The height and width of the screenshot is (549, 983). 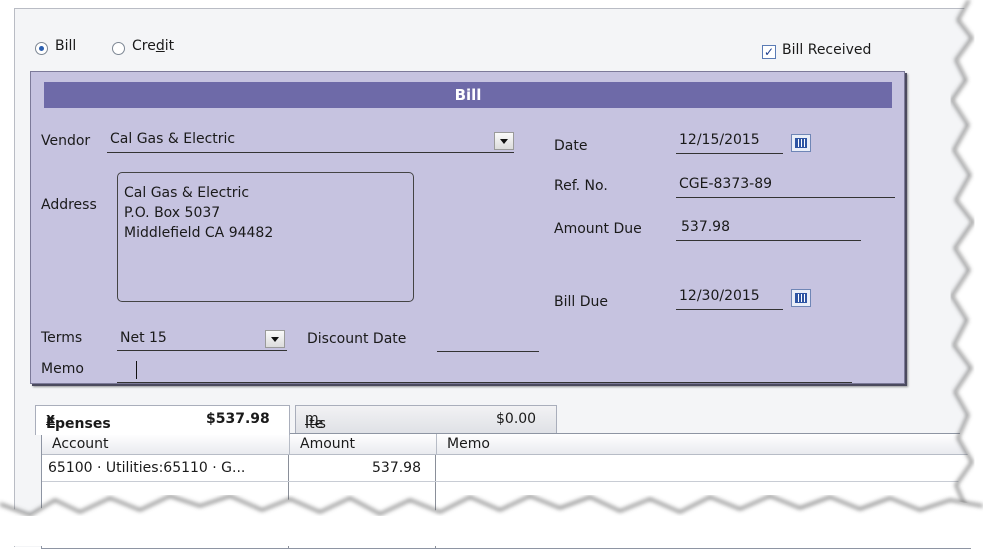 I want to click on tab-expenses-label: Ex penses, so click(x=78, y=421).